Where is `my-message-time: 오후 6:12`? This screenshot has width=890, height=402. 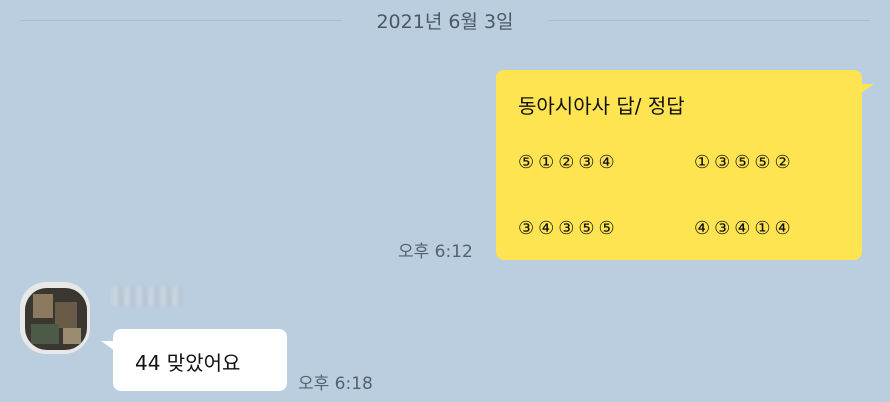
my-message-time: 오후 6:12 is located at coordinates (435, 252).